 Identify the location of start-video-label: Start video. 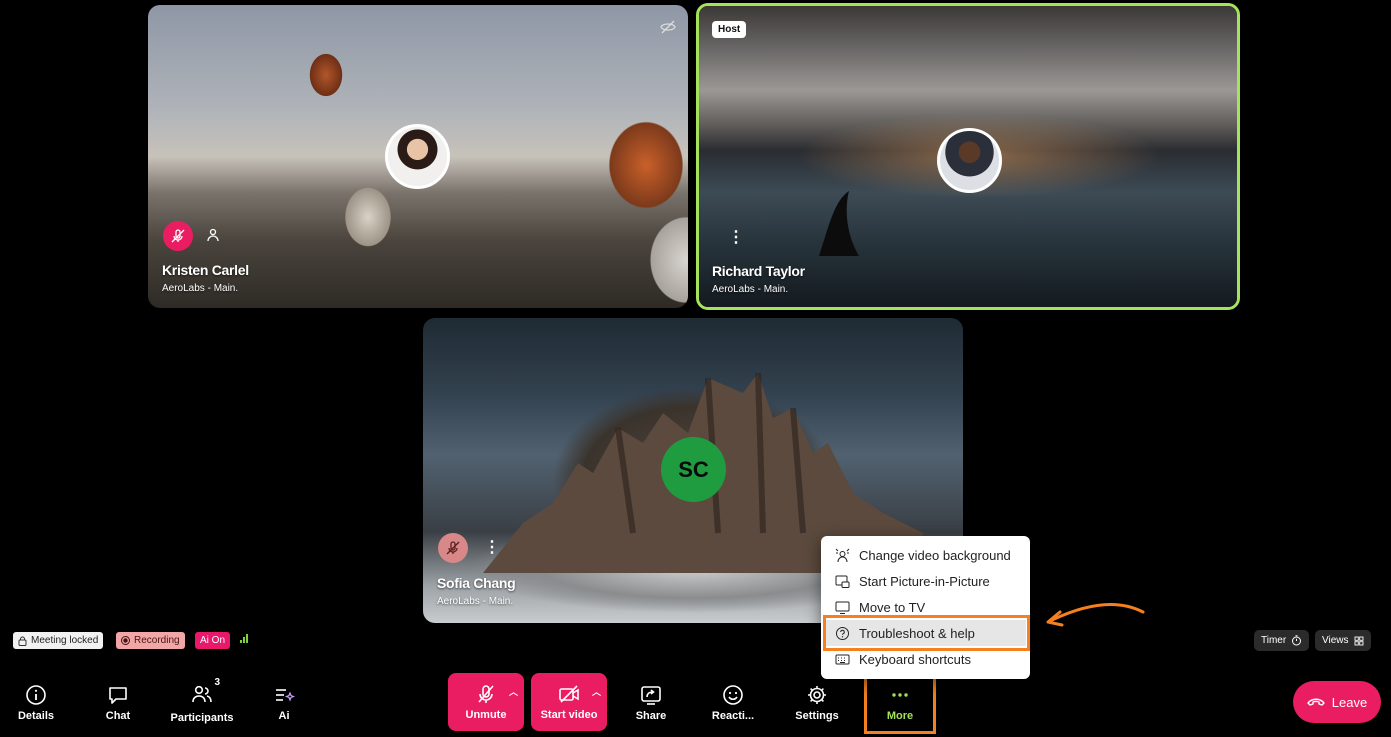
(569, 715).